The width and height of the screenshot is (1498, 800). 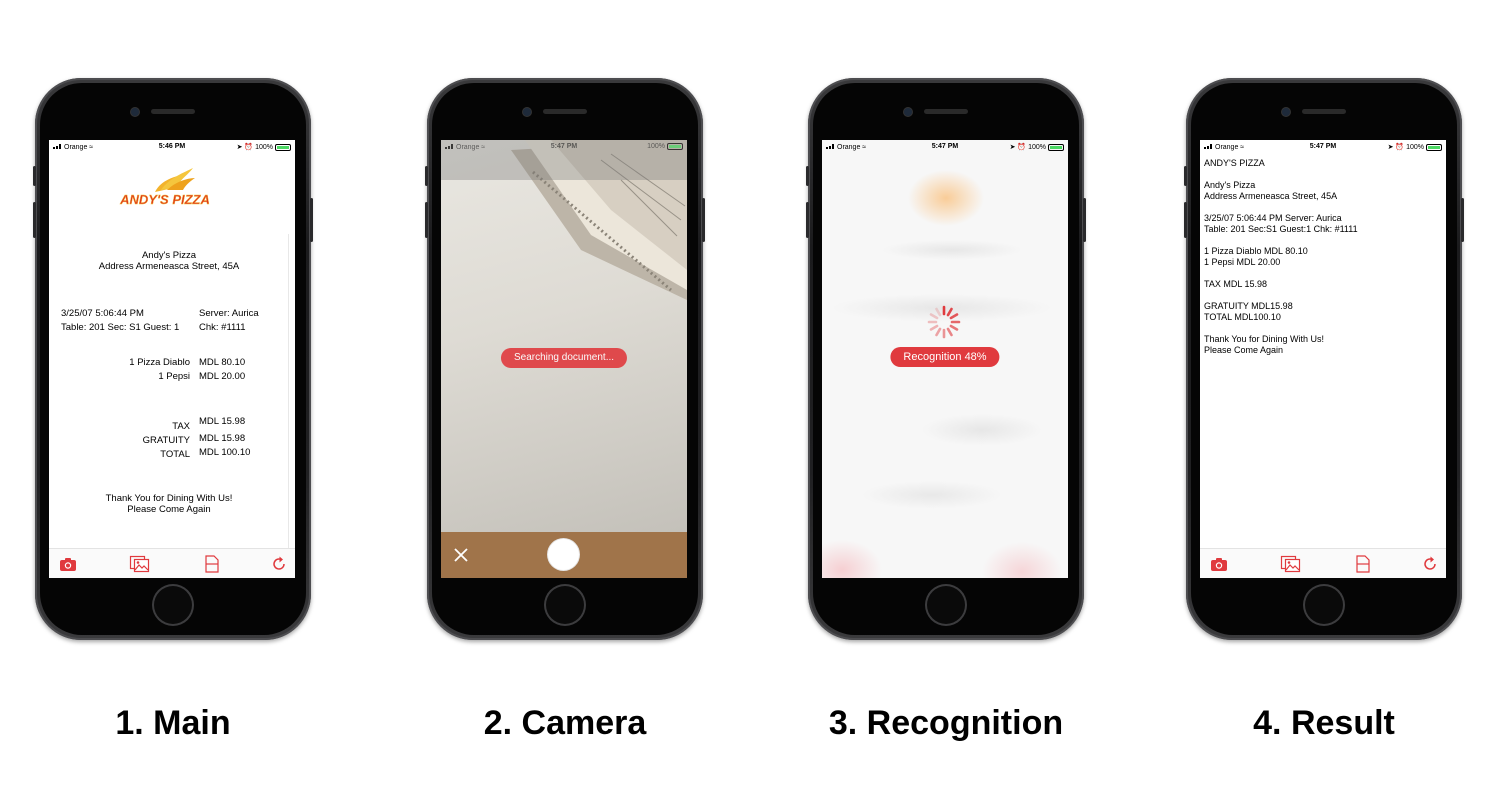 What do you see at coordinates (172, 147) in the screenshot?
I see `status-bar: Orange ≈ 5:46 PM ➤ ⏰ 100%` at bounding box center [172, 147].